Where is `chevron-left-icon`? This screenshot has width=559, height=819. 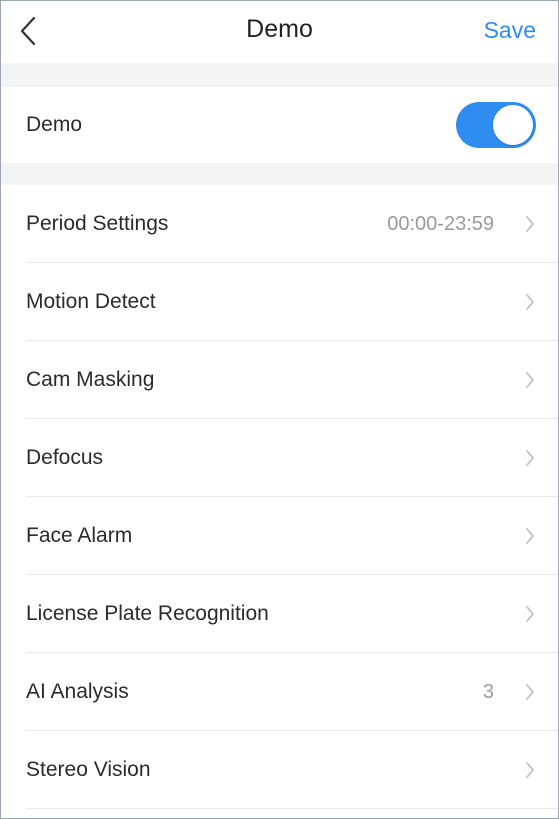
chevron-left-icon is located at coordinates (28, 31).